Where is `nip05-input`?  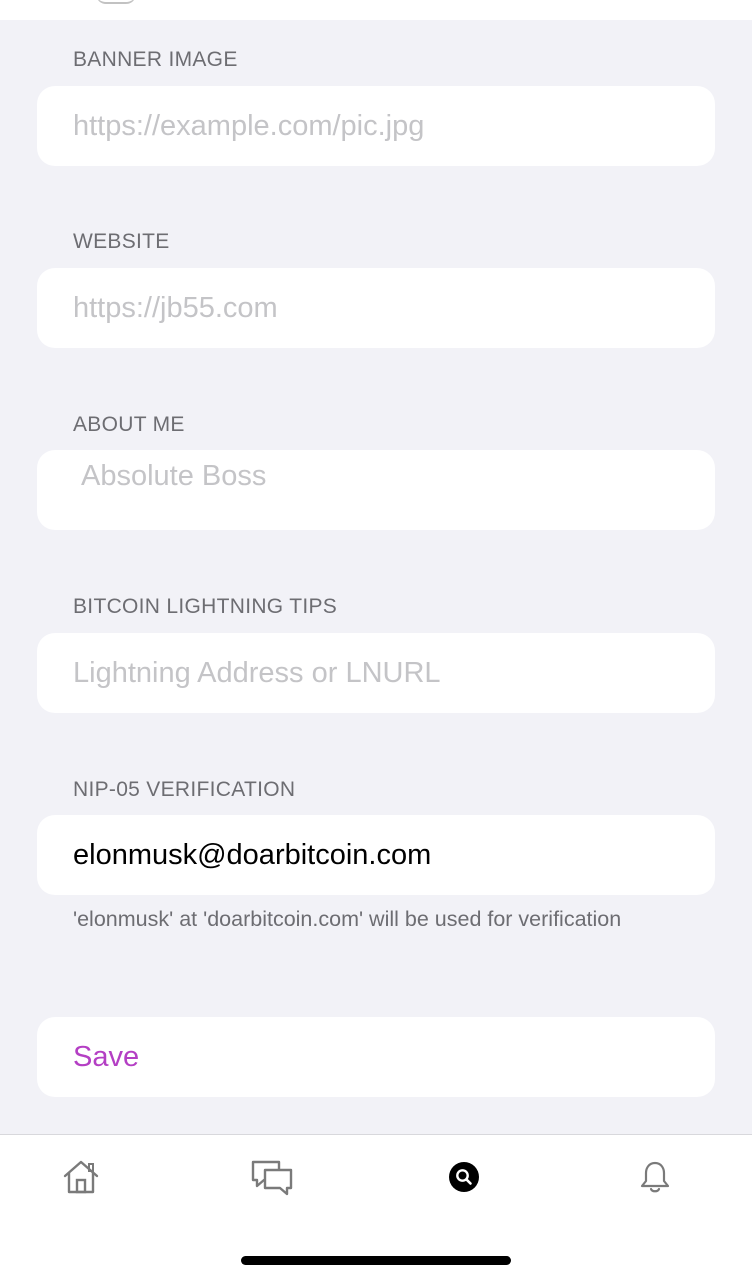 nip05-input is located at coordinates (383, 855).